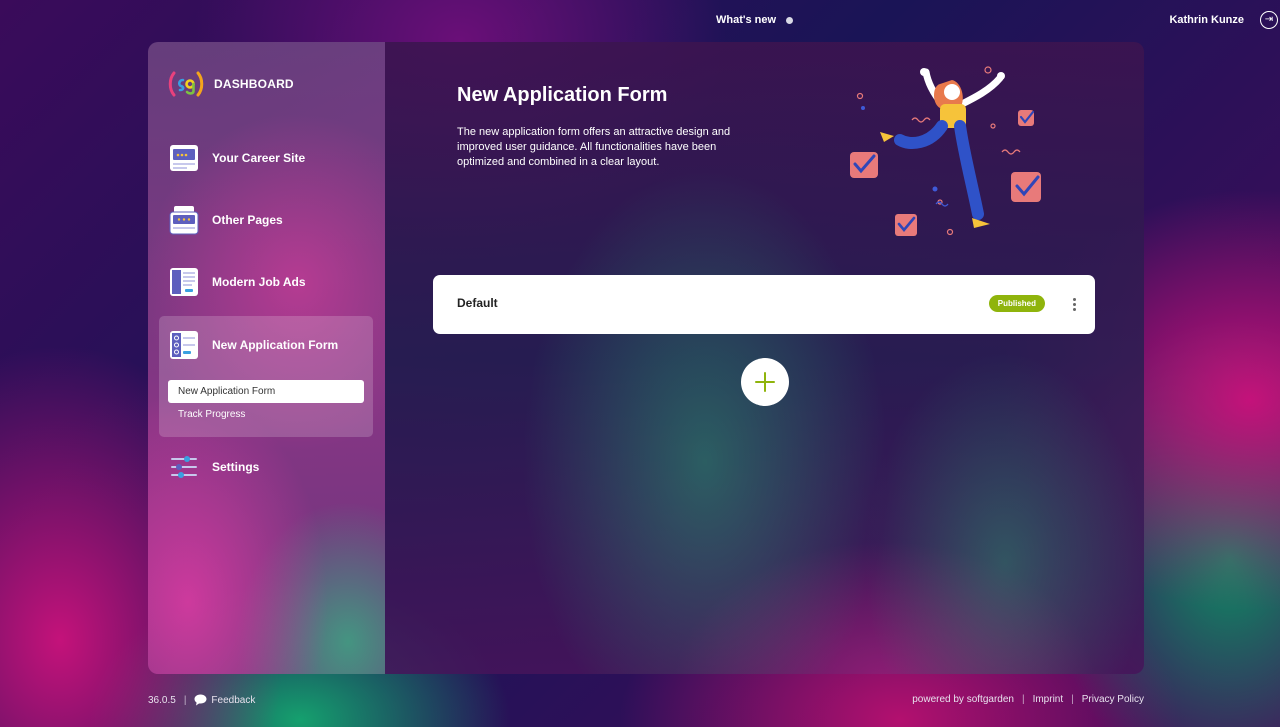 Image resolution: width=1280 pixels, height=727 pixels. What do you see at coordinates (1206, 20) in the screenshot?
I see `user-name: Kathrin Kunze` at bounding box center [1206, 20].